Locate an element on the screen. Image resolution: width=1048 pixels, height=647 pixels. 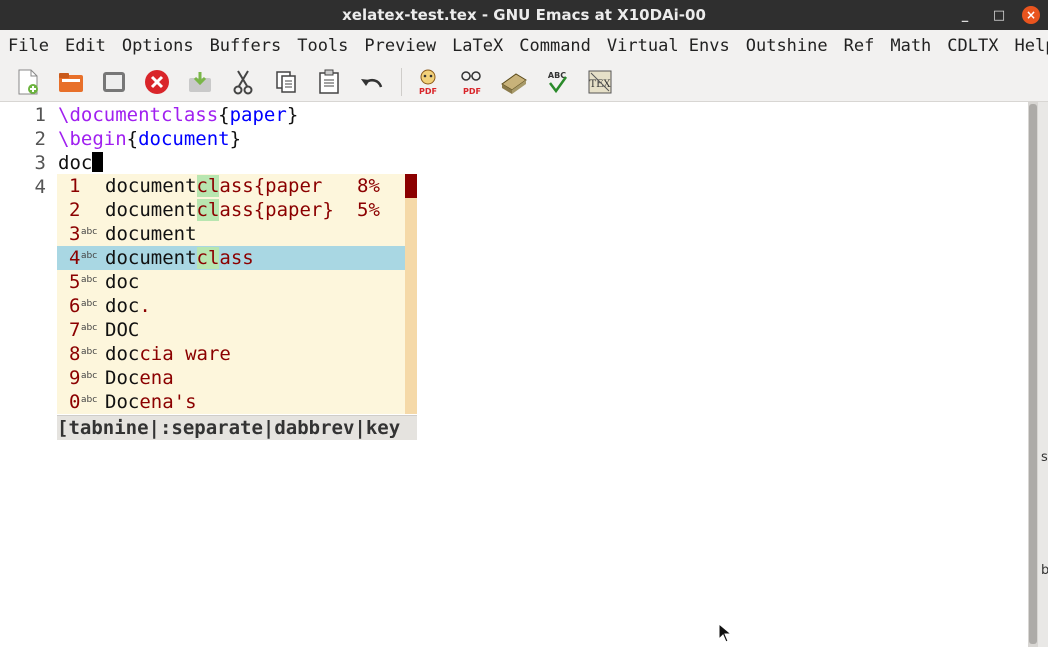
new-file-icon is located at coordinates (28, 82).